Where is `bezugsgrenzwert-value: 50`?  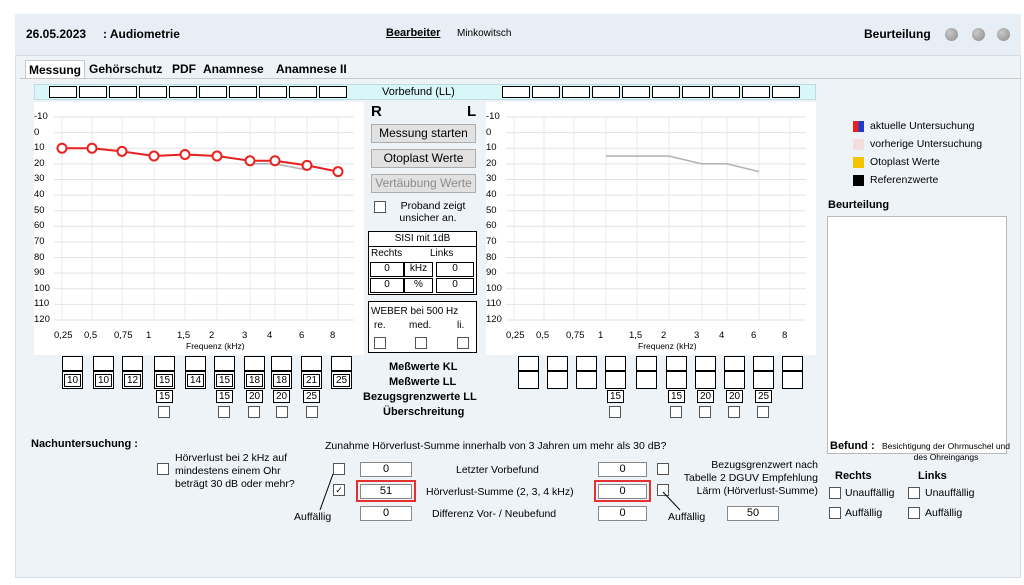 bezugsgrenzwert-value: 50 is located at coordinates (753, 513).